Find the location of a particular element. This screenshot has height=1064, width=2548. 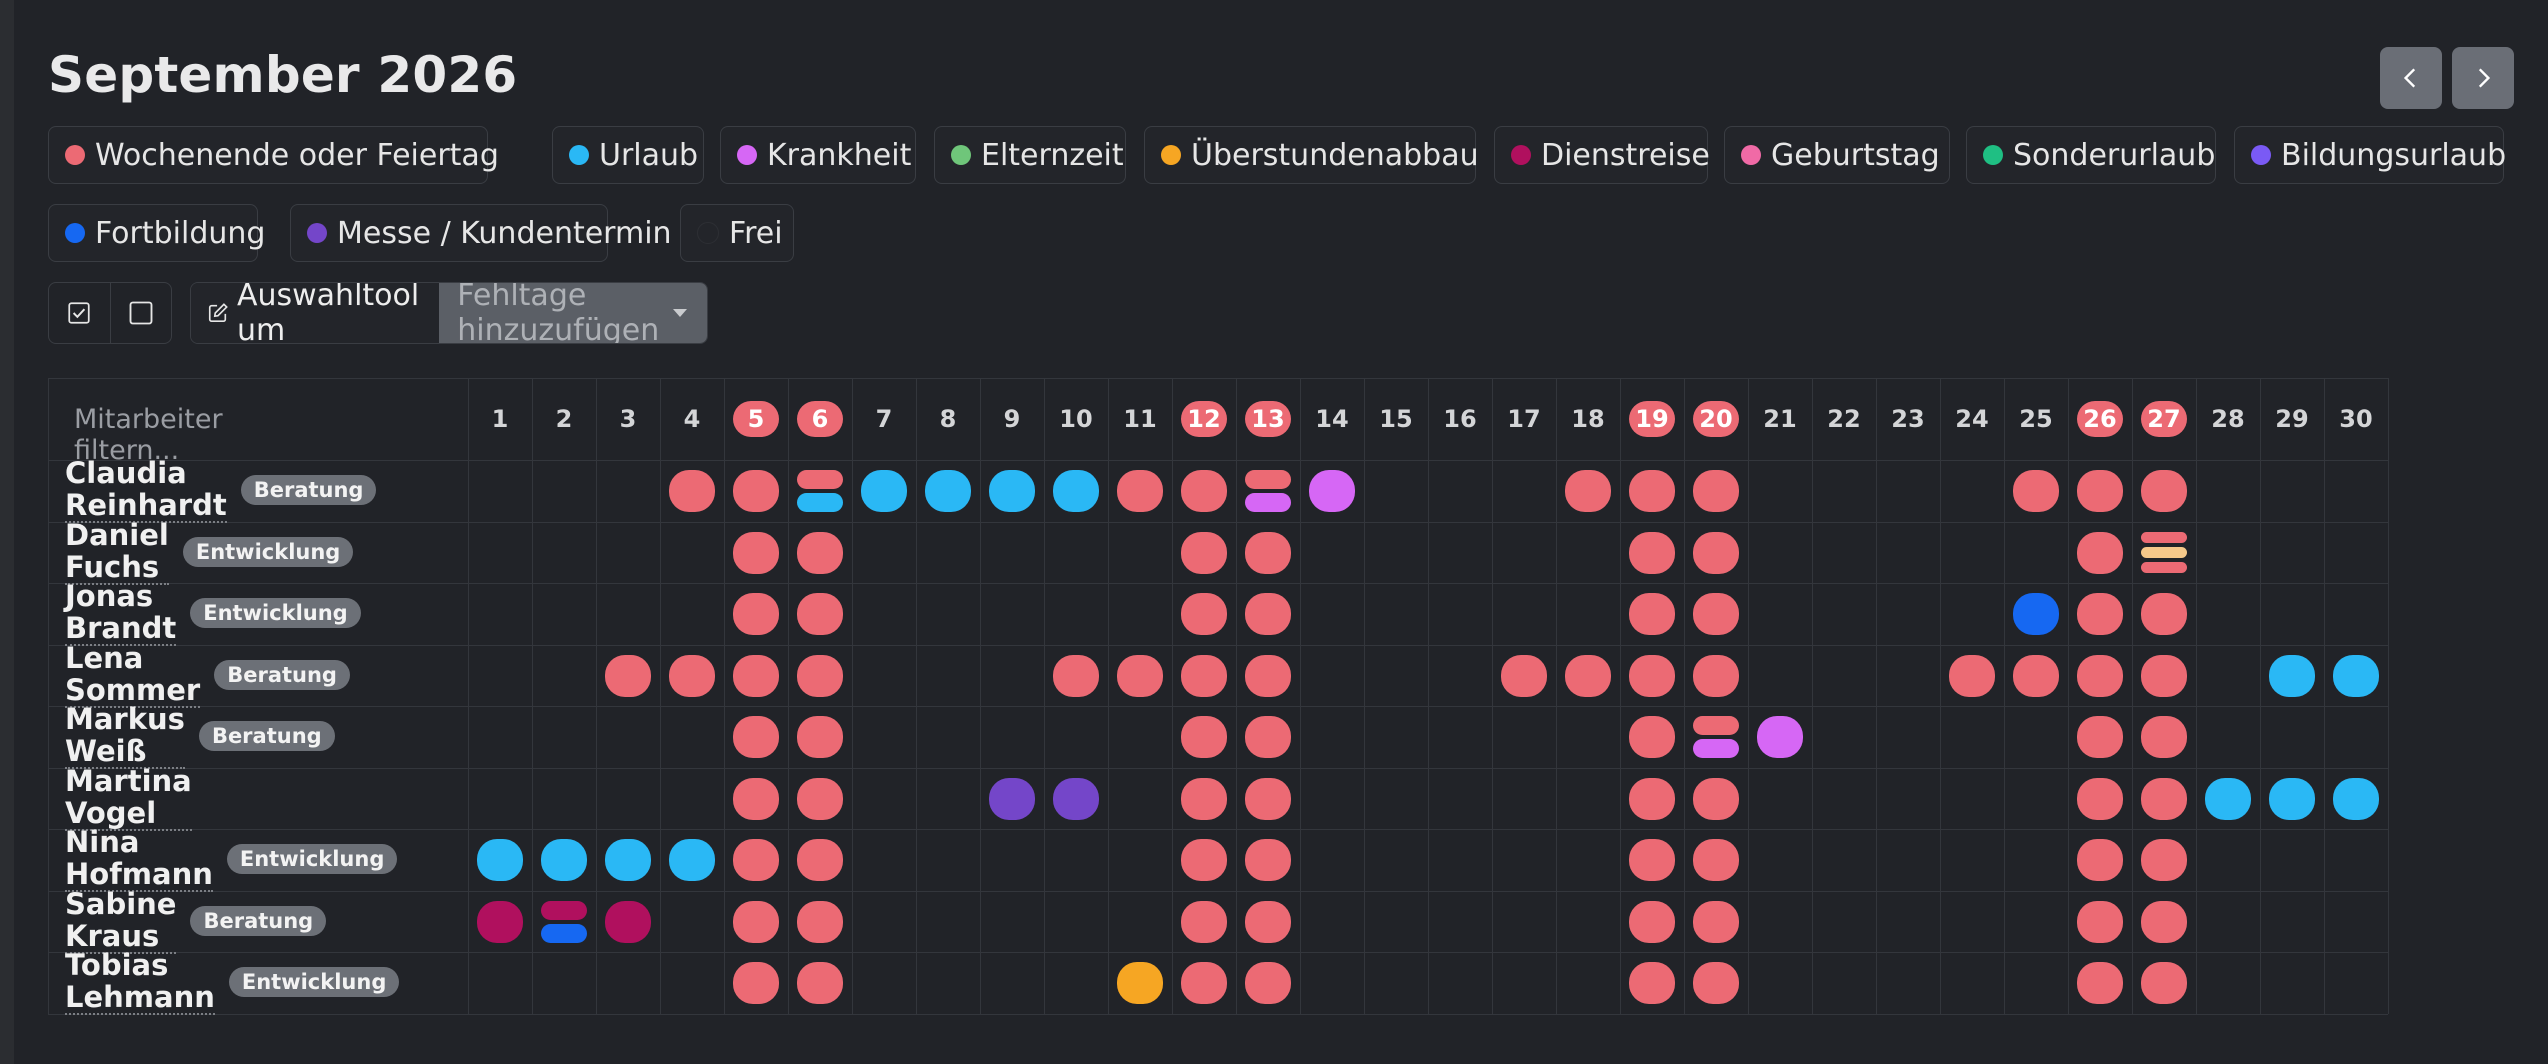

employee-name: Markus Weiß is located at coordinates (125, 736).